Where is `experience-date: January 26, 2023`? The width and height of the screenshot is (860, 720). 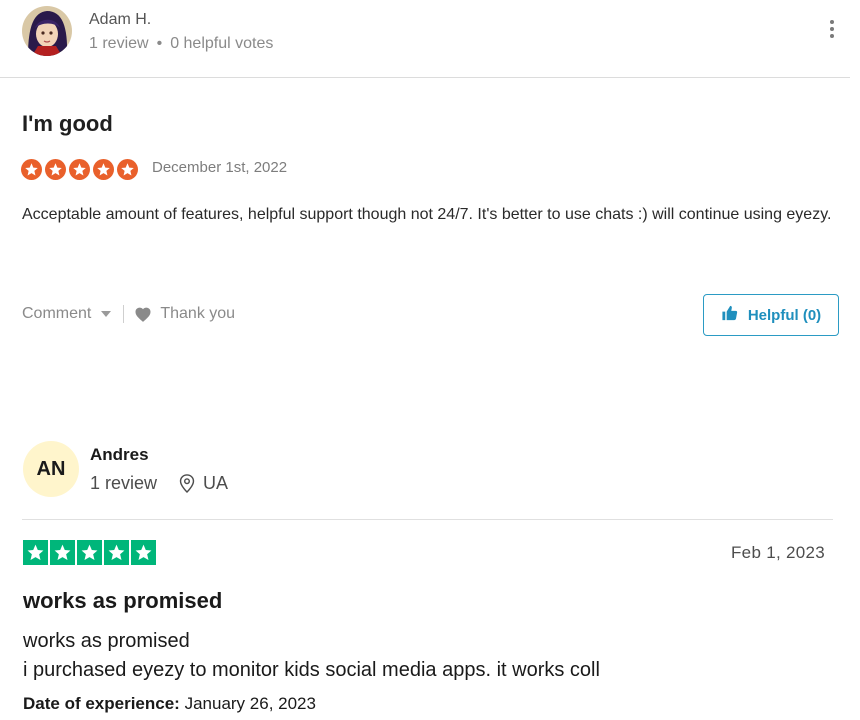
experience-date: January 26, 2023 is located at coordinates (250, 703).